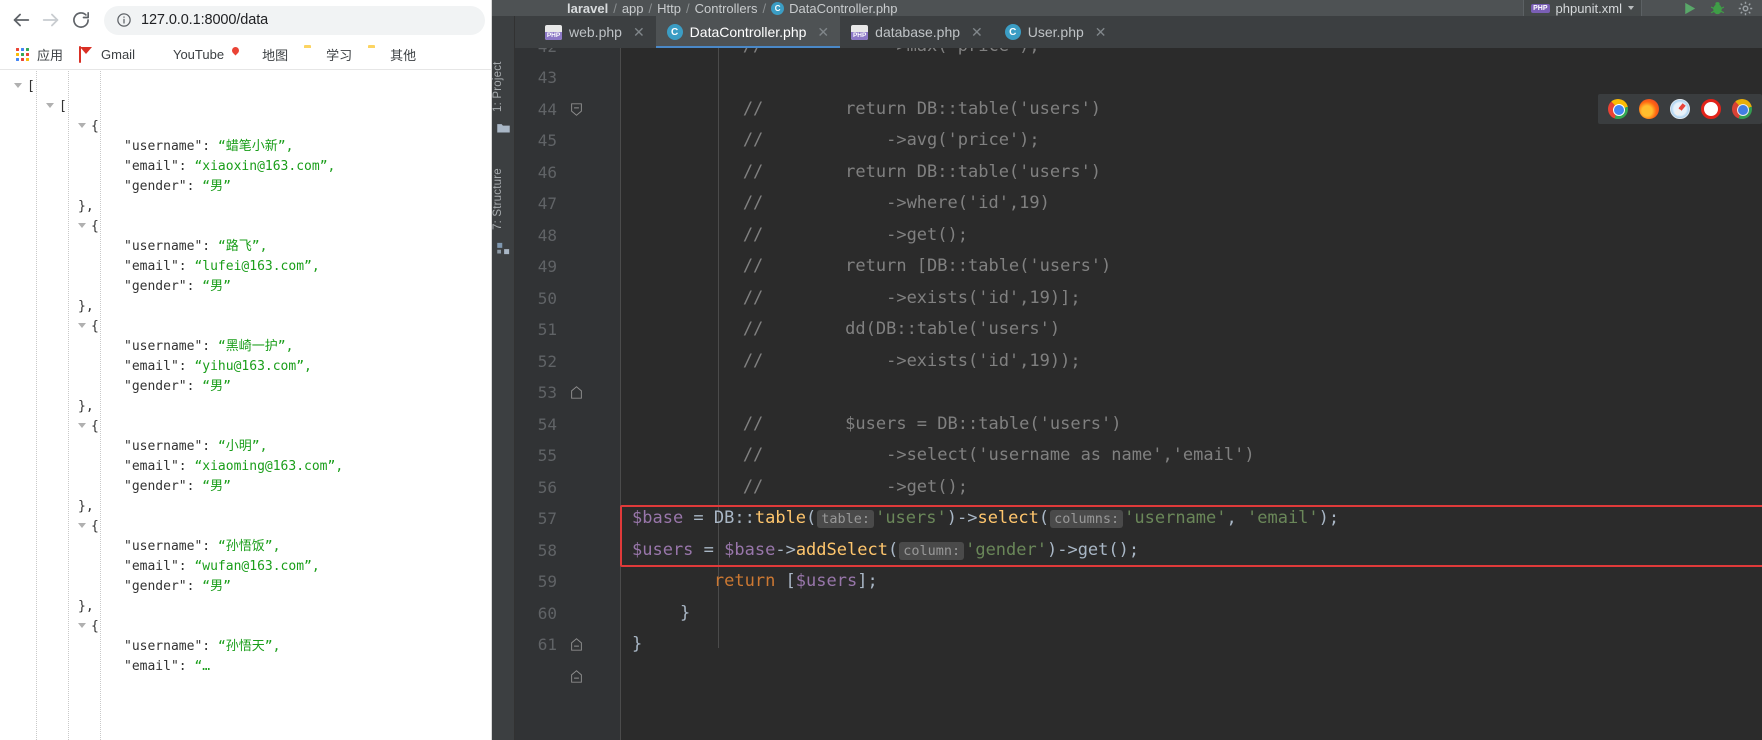 This screenshot has width=1762, height=740. Describe the element at coordinates (124, 20) in the screenshot. I see `info-circle-icon` at that location.